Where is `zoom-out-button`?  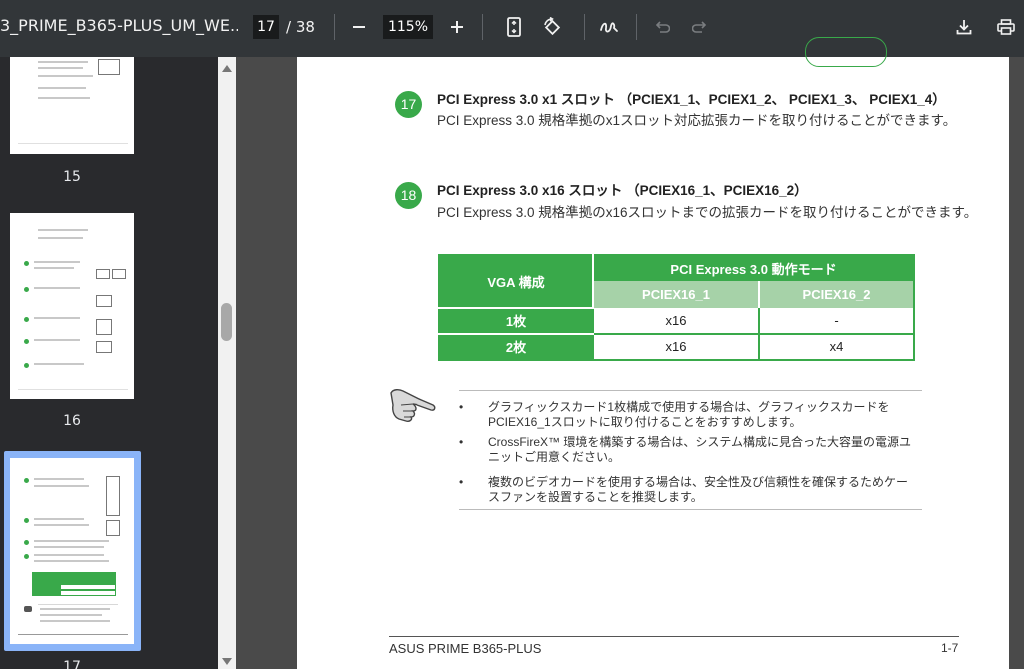
zoom-out-button is located at coordinates (359, 27).